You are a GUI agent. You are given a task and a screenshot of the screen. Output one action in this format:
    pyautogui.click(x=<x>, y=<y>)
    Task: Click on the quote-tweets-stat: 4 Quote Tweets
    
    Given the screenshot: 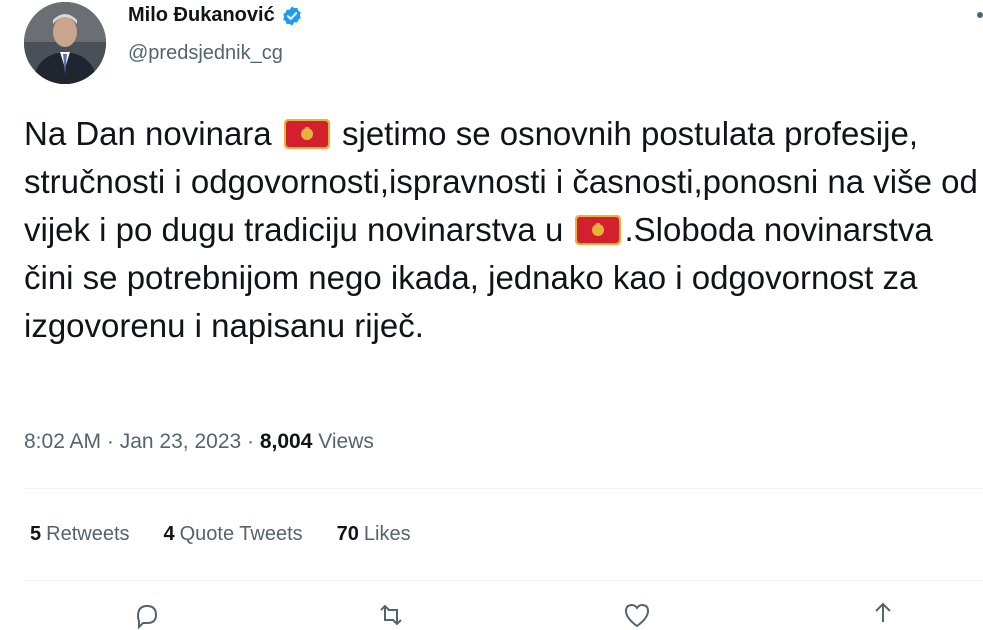 What is the action you would take?
    pyautogui.click(x=233, y=534)
    